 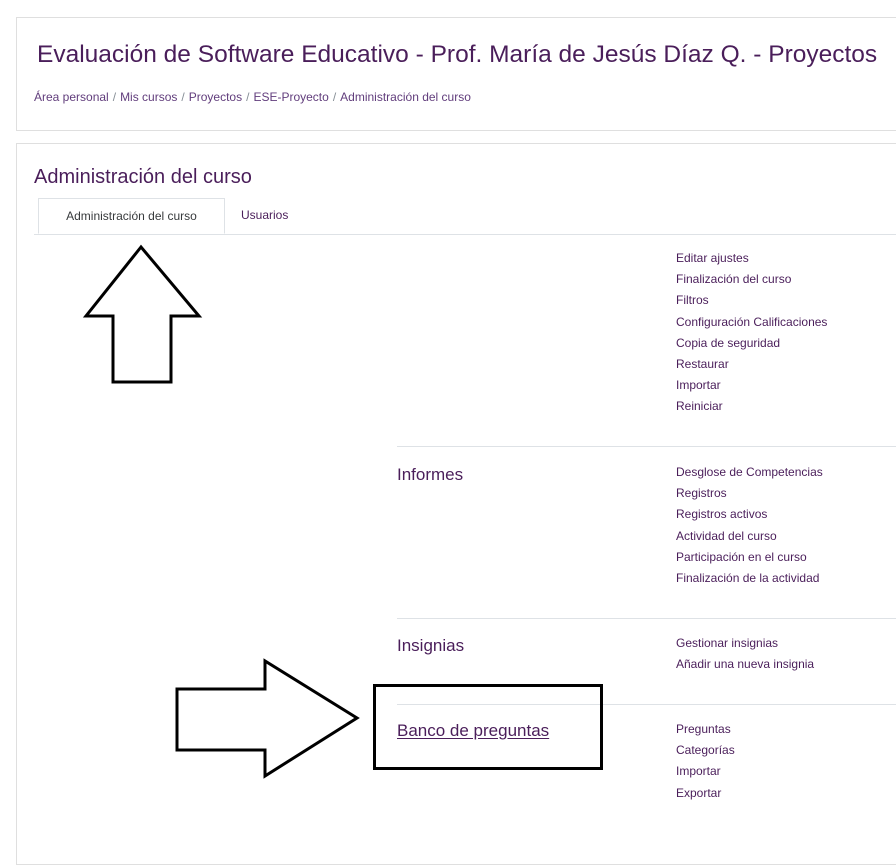 What do you see at coordinates (488, 727) in the screenshot?
I see `highlight-box-annotation` at bounding box center [488, 727].